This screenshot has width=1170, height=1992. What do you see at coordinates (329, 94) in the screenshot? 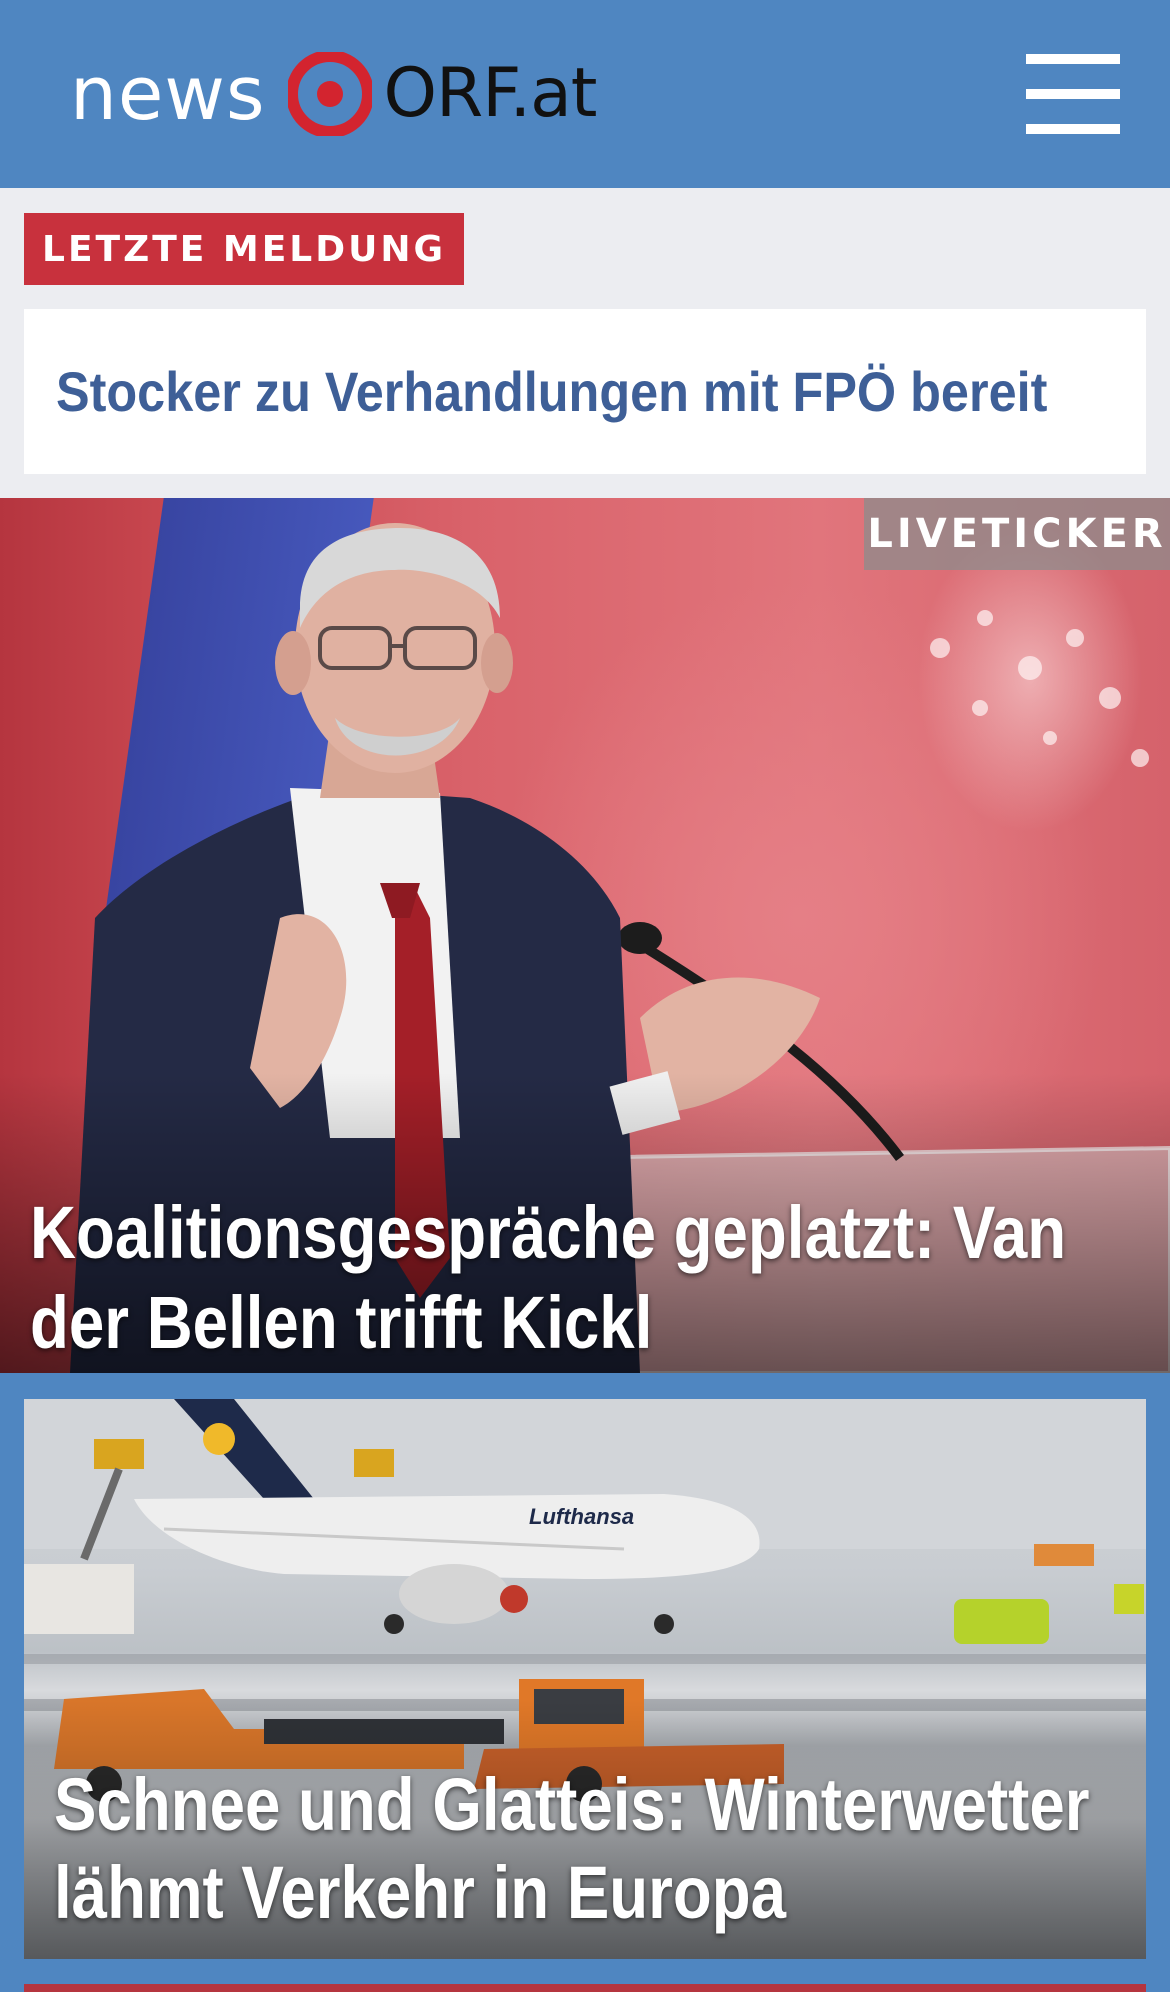
I see `orf-target-logo-icon` at bounding box center [329, 94].